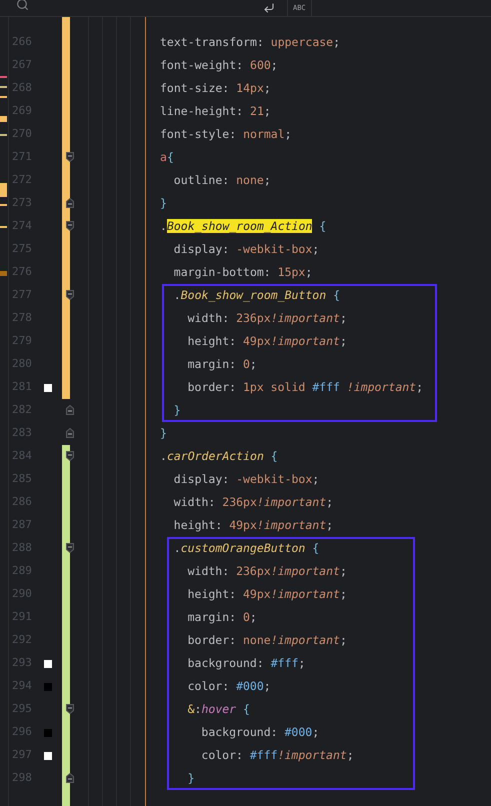  What do you see at coordinates (257, 295) in the screenshot?
I see `code-line: .Book_show_room_Button {` at bounding box center [257, 295].